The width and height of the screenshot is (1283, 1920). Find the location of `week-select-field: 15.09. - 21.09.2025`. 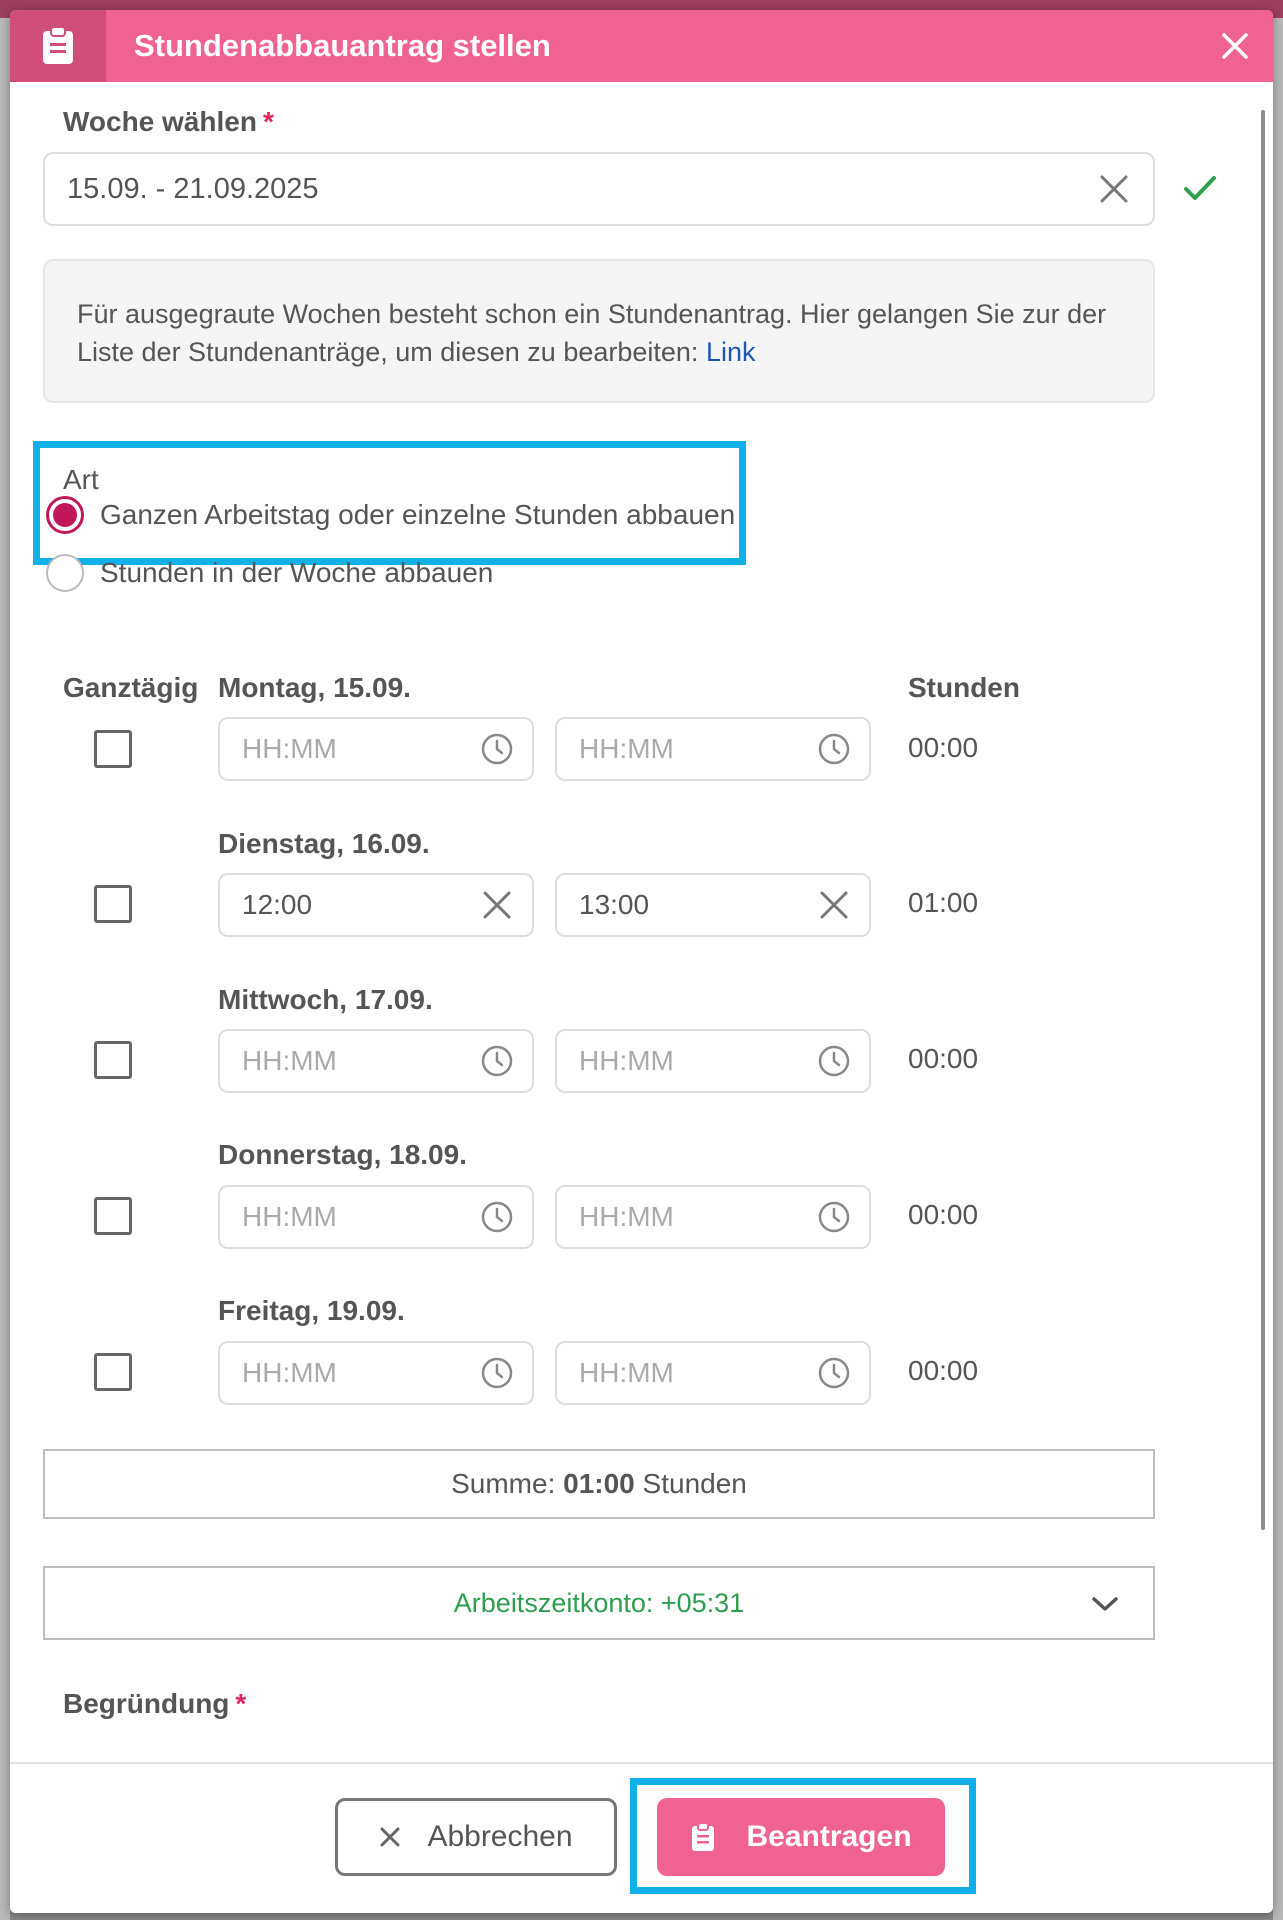

week-select-field: 15.09. - 21.09.2025 is located at coordinates (599, 189).